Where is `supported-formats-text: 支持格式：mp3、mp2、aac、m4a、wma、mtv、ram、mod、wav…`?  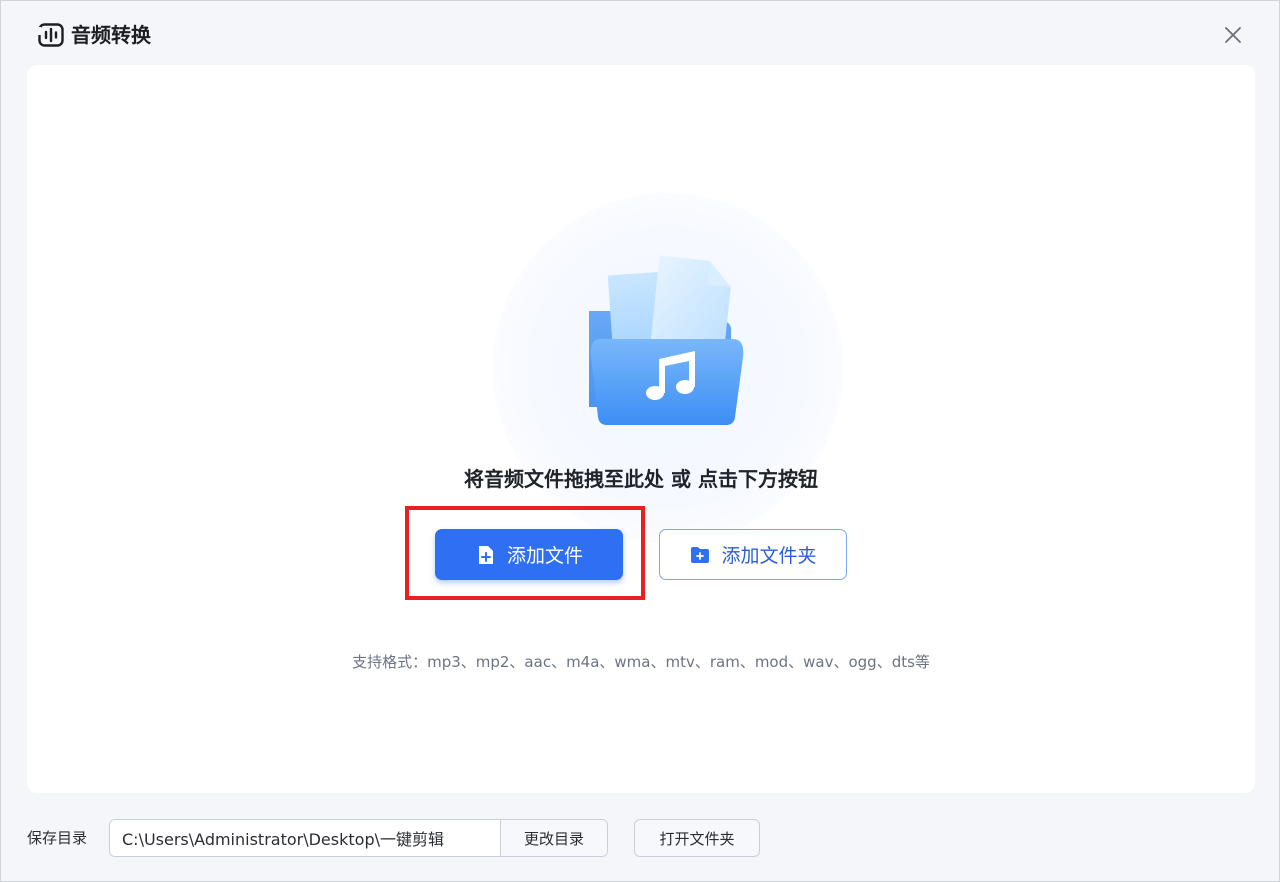
supported-formats-text: 支持格式：mp3、mp2、aac、m4a、wma、mtv、ram、mod、wav… is located at coordinates (641, 662).